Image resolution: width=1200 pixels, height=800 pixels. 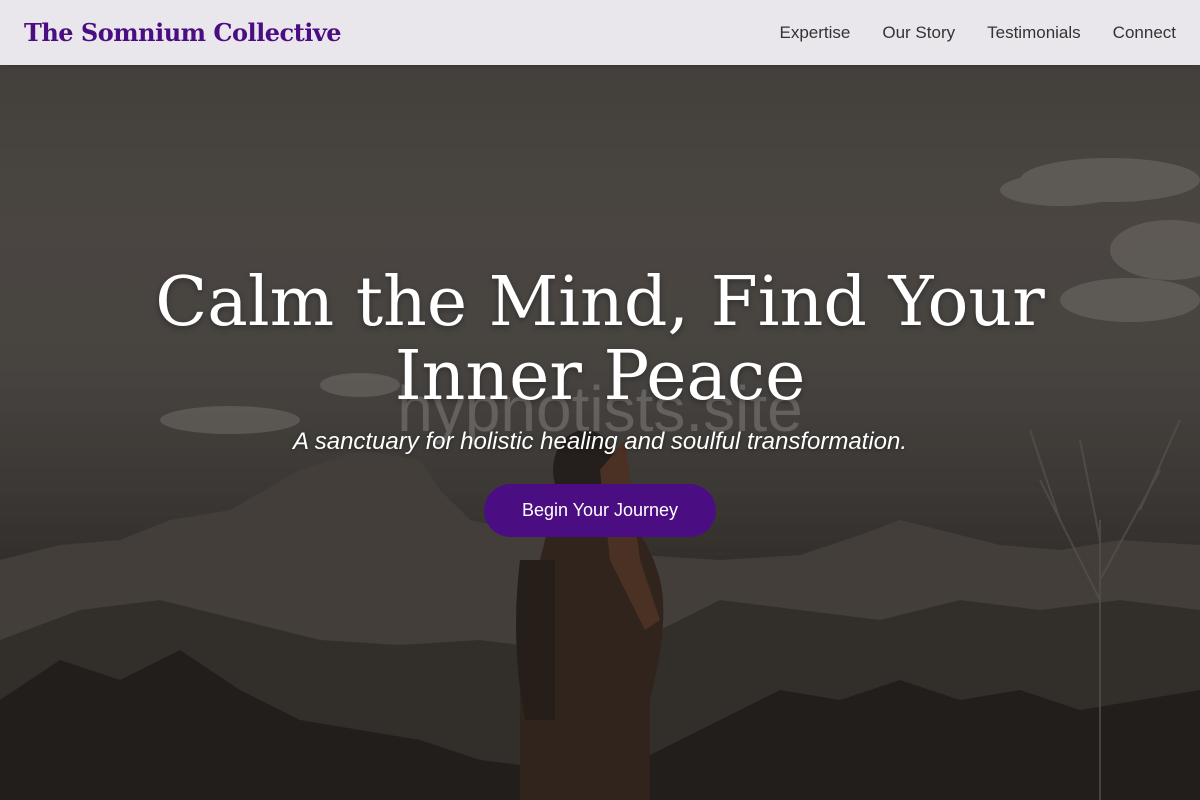 What do you see at coordinates (600, 339) in the screenshot?
I see `hero-headline: Calm the Mind, Find Your Inner Peace` at bounding box center [600, 339].